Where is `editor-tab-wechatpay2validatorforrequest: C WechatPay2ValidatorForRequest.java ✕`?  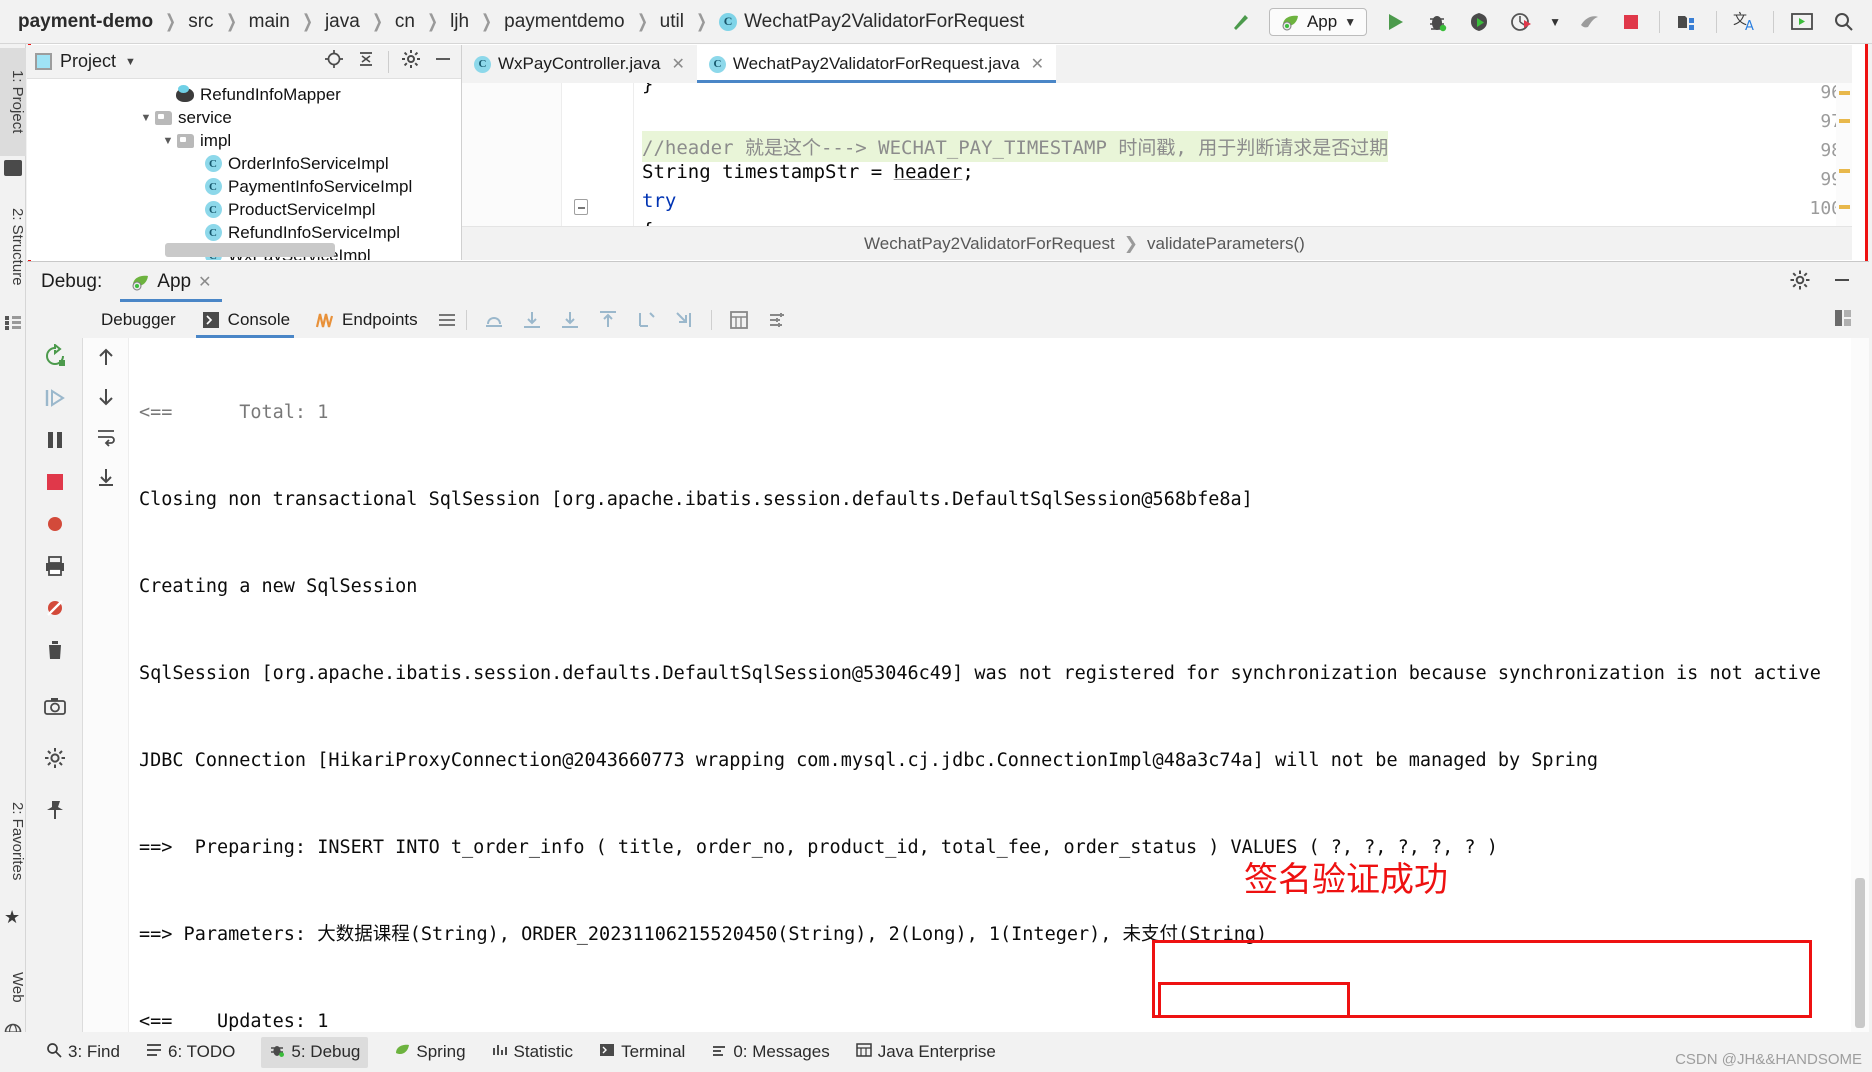
editor-tab-wechatpay2validatorforrequest: C WechatPay2ValidatorForRequest.java ✕ is located at coordinates (876, 64).